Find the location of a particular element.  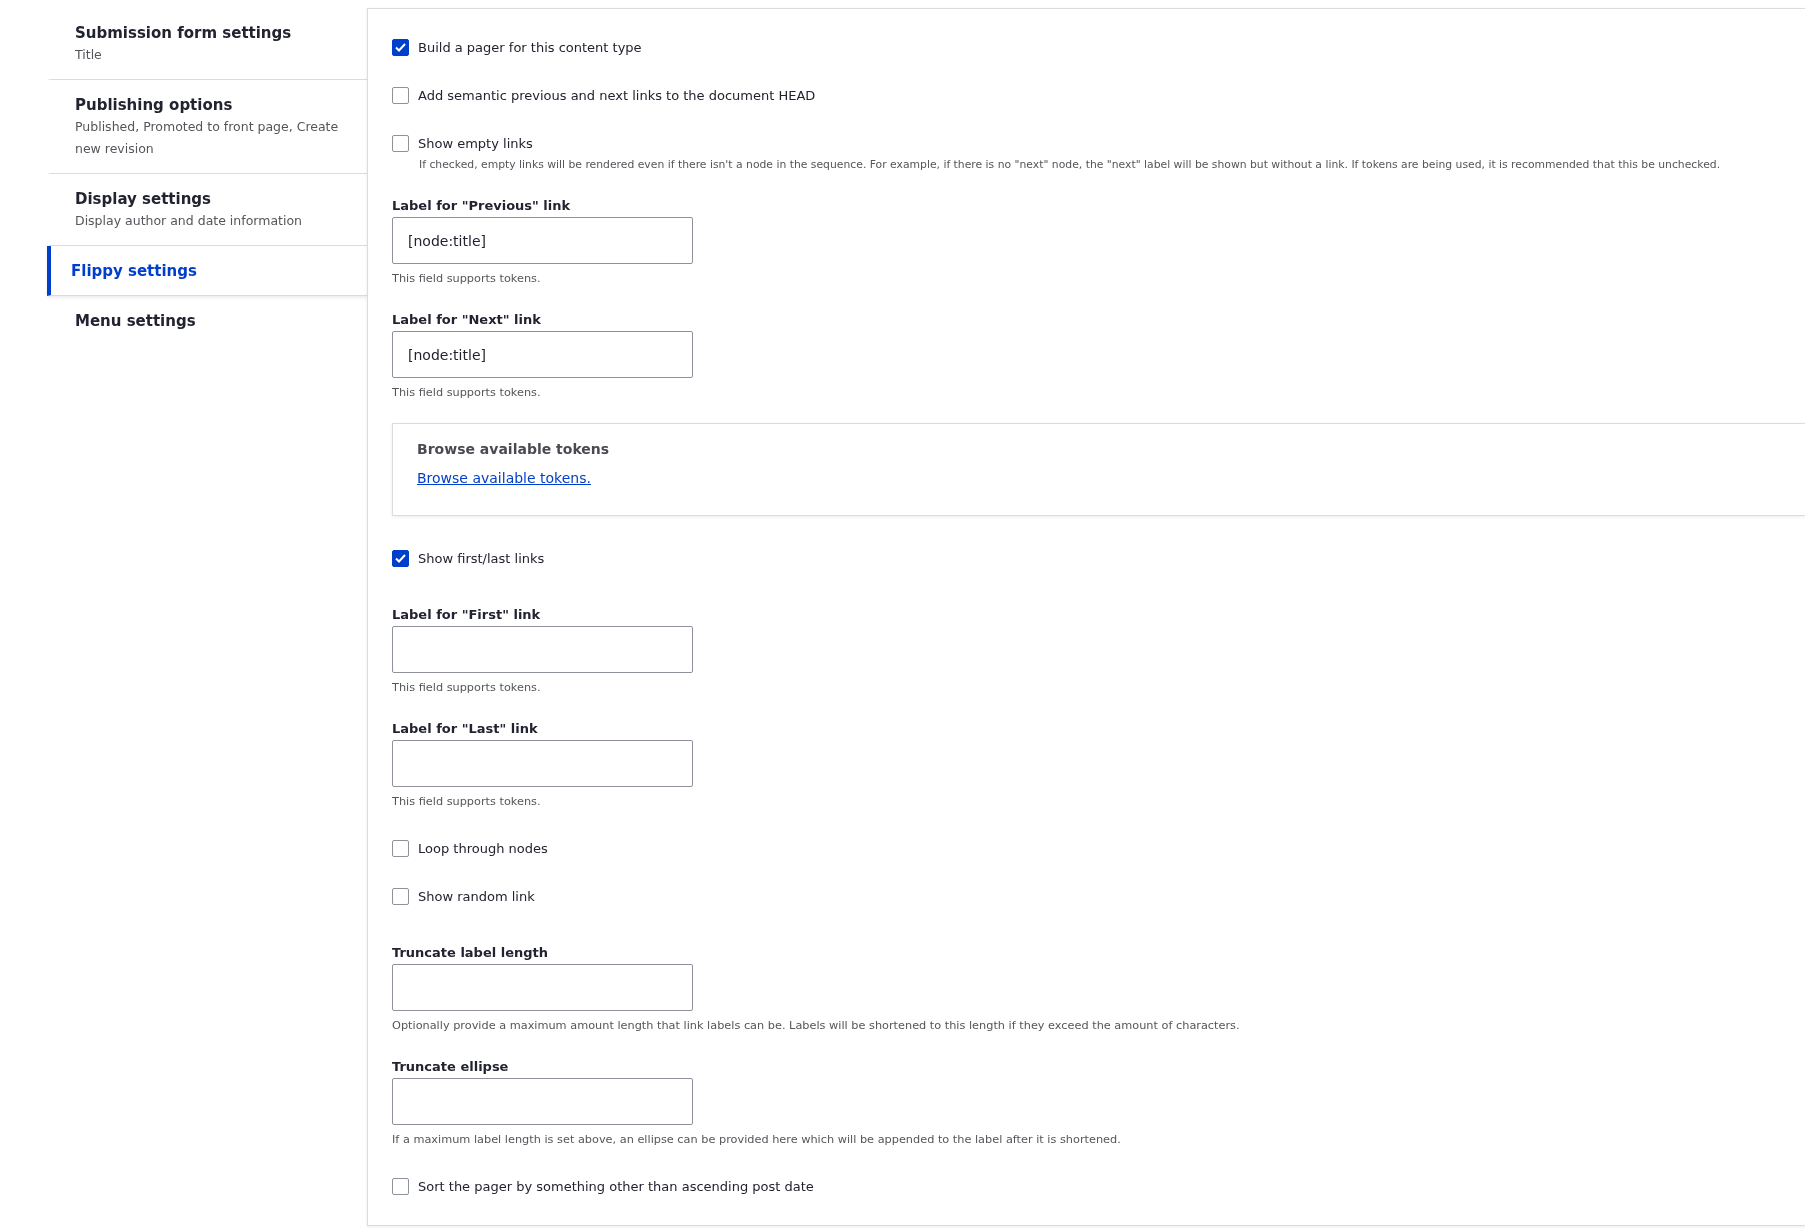

checkbox-label: Sort the pager by something other than ascending post date is located at coordinates (616, 1186).